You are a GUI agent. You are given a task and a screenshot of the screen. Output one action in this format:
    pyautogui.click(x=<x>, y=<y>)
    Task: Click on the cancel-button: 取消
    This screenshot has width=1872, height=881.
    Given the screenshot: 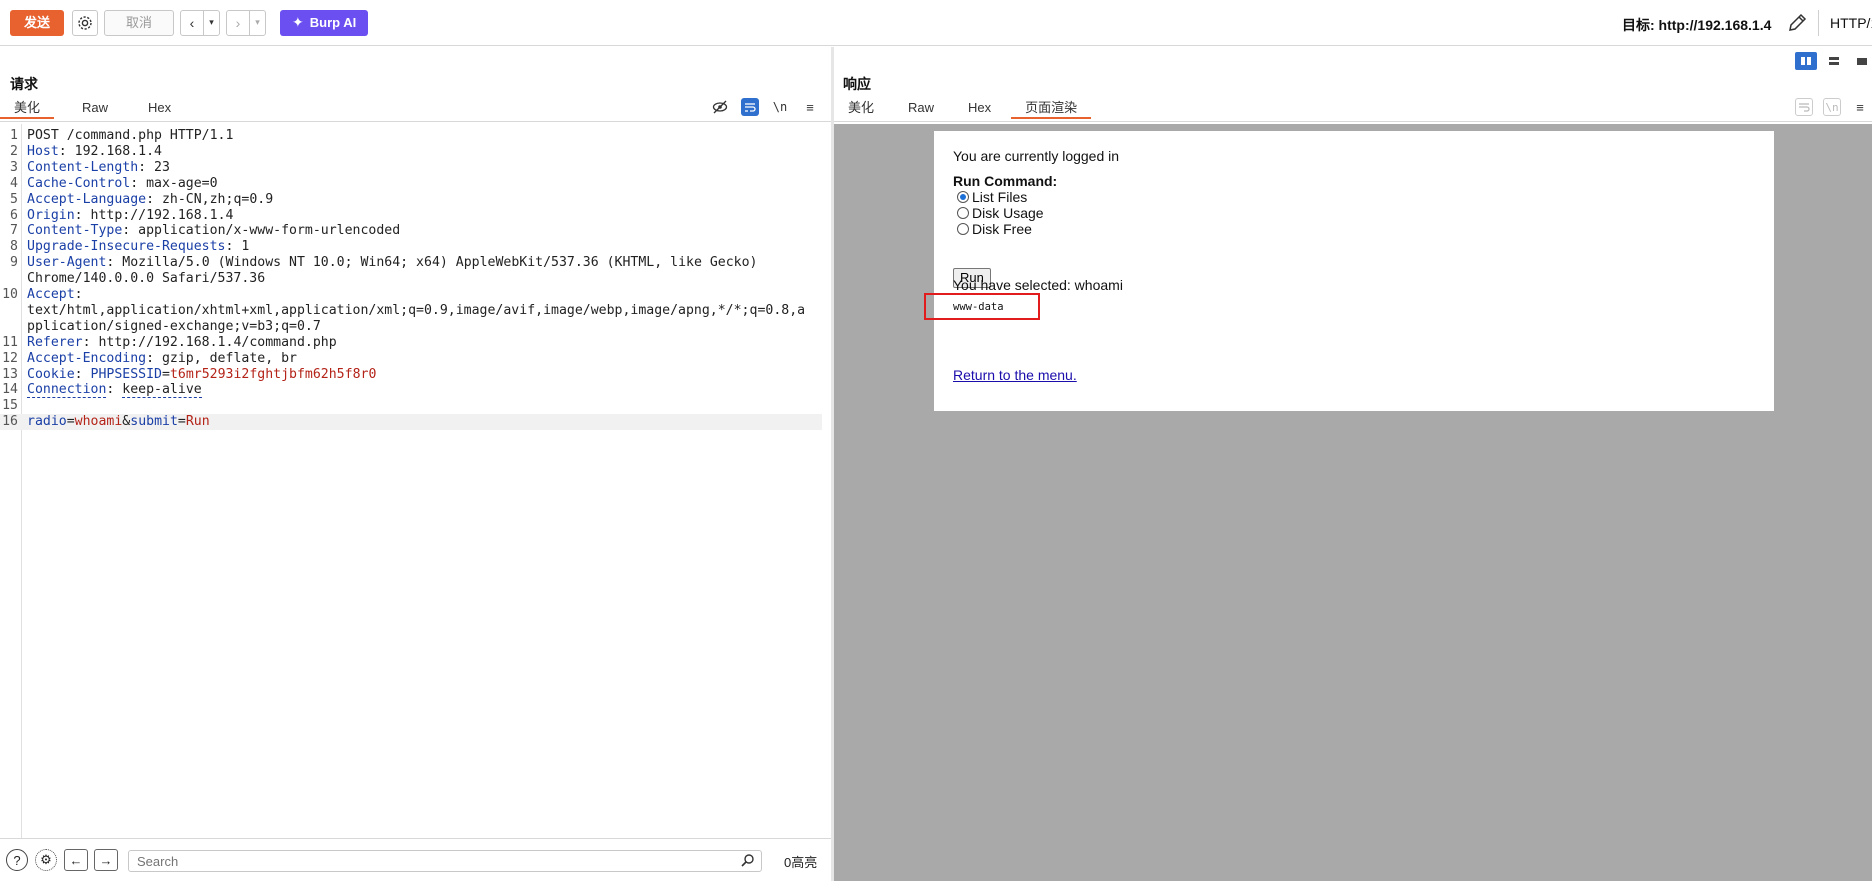 What is the action you would take?
    pyautogui.click(x=139, y=22)
    